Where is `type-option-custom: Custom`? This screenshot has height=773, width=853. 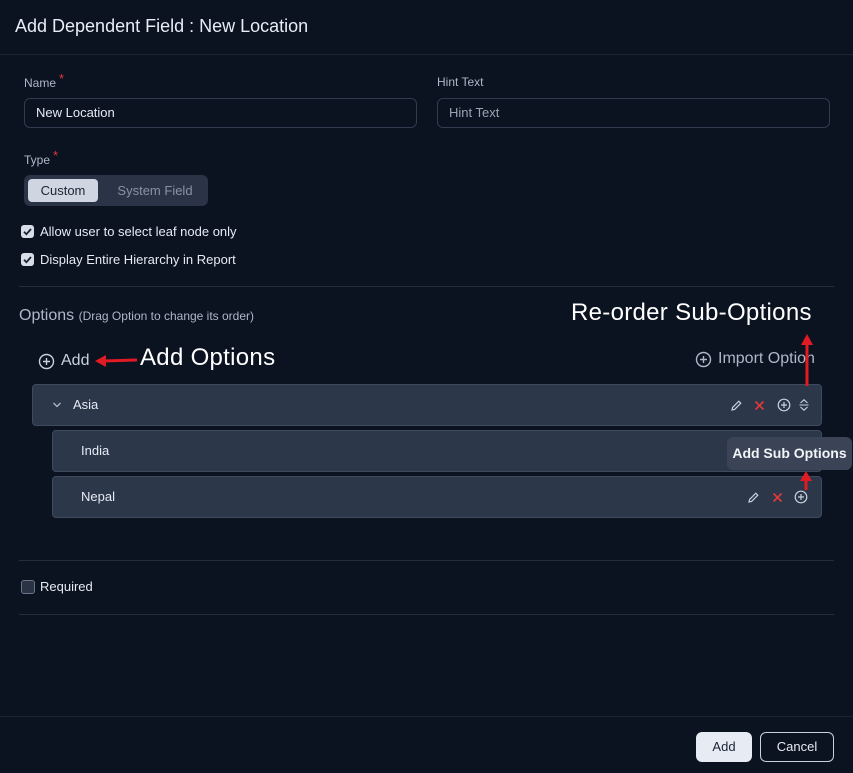 type-option-custom: Custom is located at coordinates (63, 190).